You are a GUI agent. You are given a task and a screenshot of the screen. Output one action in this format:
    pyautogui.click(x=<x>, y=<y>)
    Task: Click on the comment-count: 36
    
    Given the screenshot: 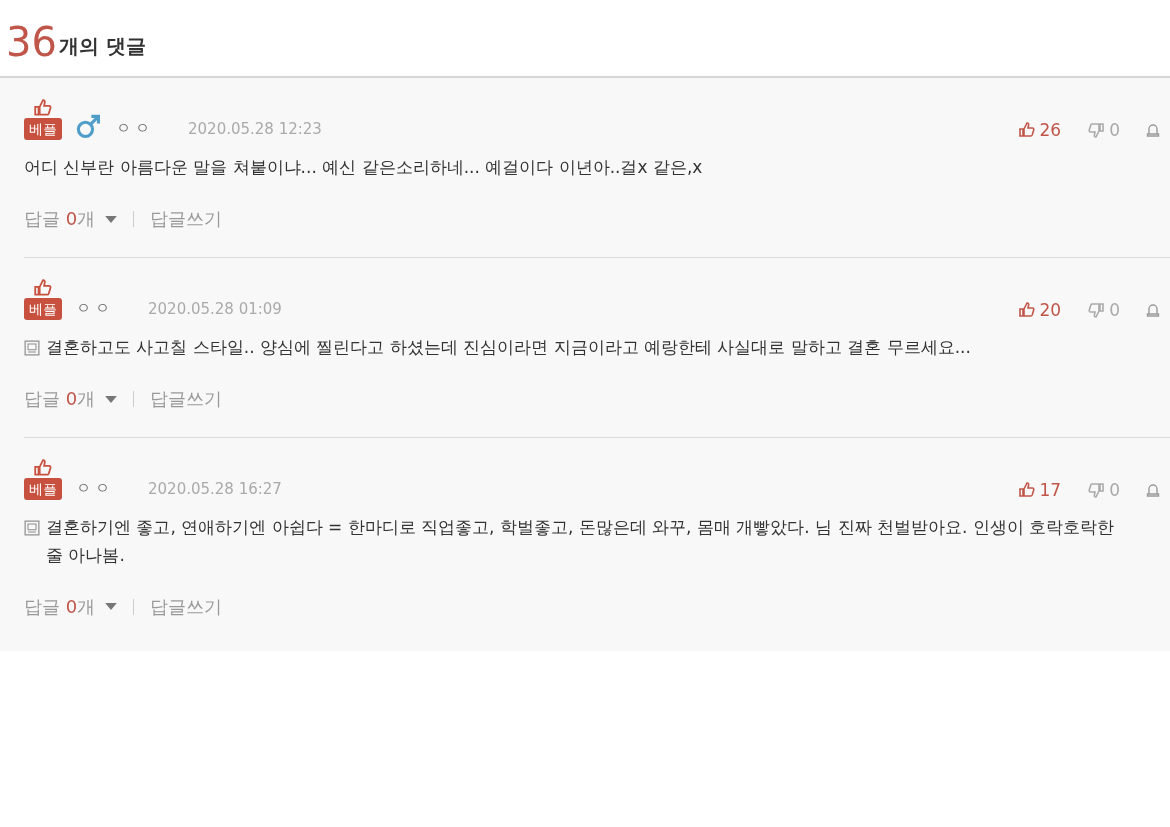 What is the action you would take?
    pyautogui.click(x=31, y=42)
    